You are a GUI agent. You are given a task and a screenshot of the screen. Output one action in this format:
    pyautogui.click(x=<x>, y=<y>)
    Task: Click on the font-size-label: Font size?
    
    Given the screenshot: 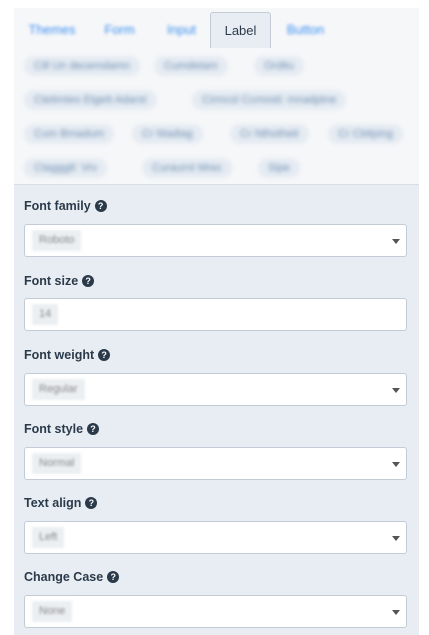 What is the action you would take?
    pyautogui.click(x=59, y=281)
    